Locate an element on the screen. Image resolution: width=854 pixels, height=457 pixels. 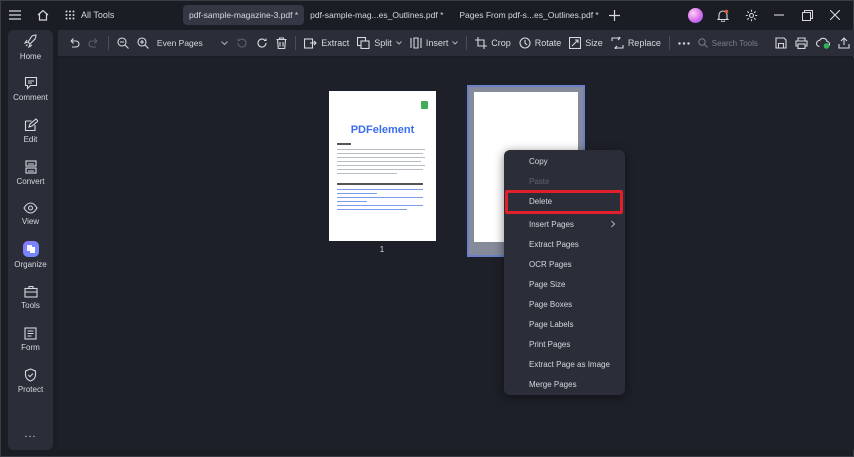
more-tools-button is located at coordinates (684, 43).